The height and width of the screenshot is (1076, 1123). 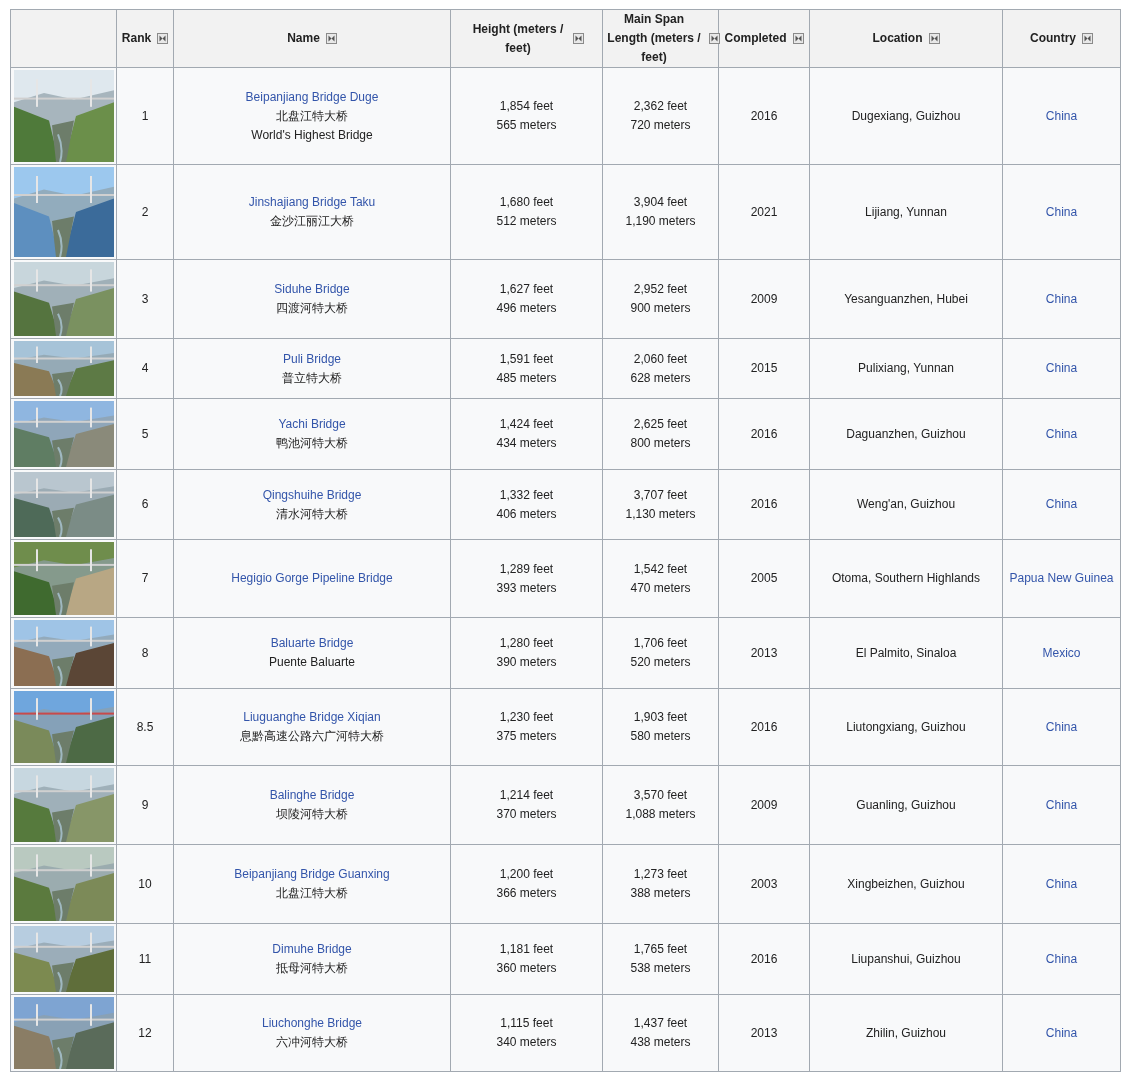 I want to click on height-value: 340 meters, so click(x=526, y=1042).